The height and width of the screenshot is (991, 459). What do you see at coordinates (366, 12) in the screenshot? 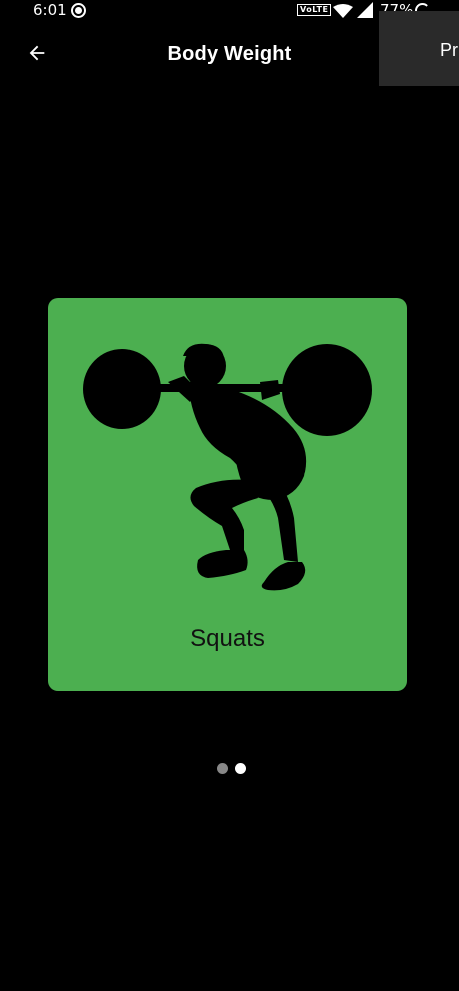
I see `signal-icon` at bounding box center [366, 12].